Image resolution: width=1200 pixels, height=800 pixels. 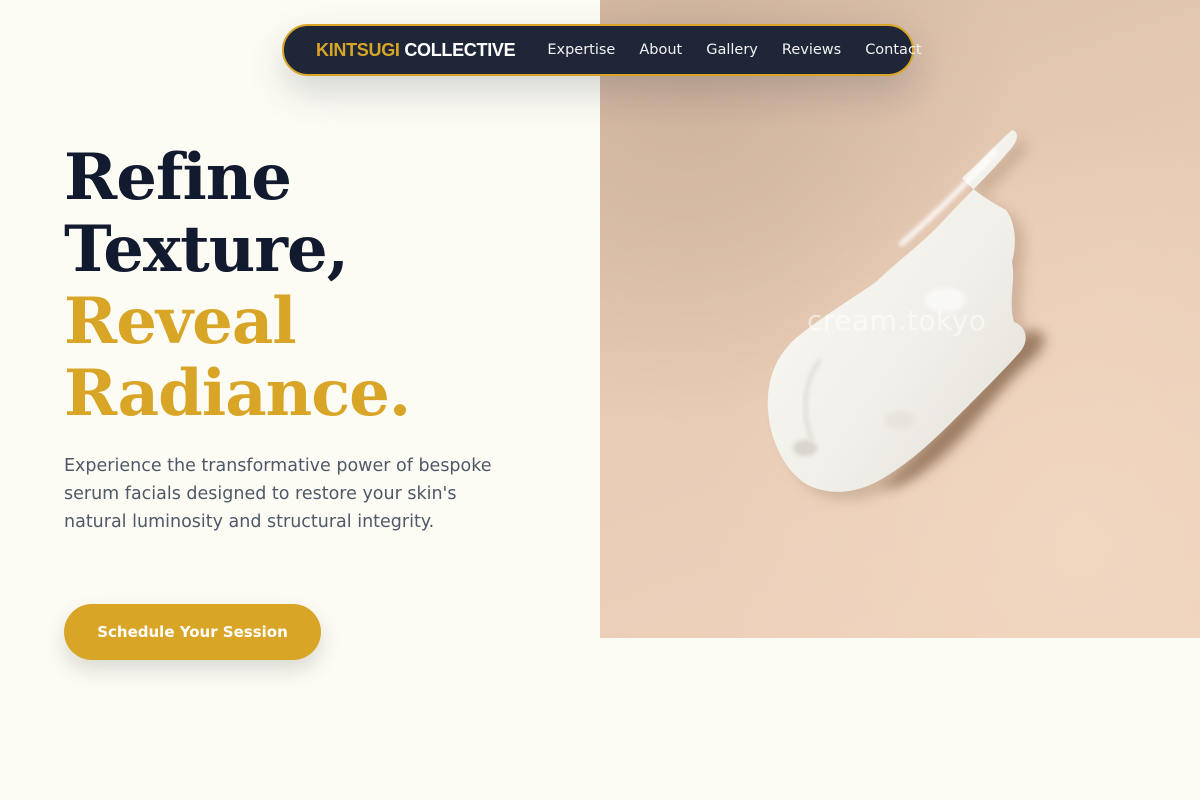 What do you see at coordinates (581, 50) in the screenshot?
I see `nav-link-expertise: Expertise` at bounding box center [581, 50].